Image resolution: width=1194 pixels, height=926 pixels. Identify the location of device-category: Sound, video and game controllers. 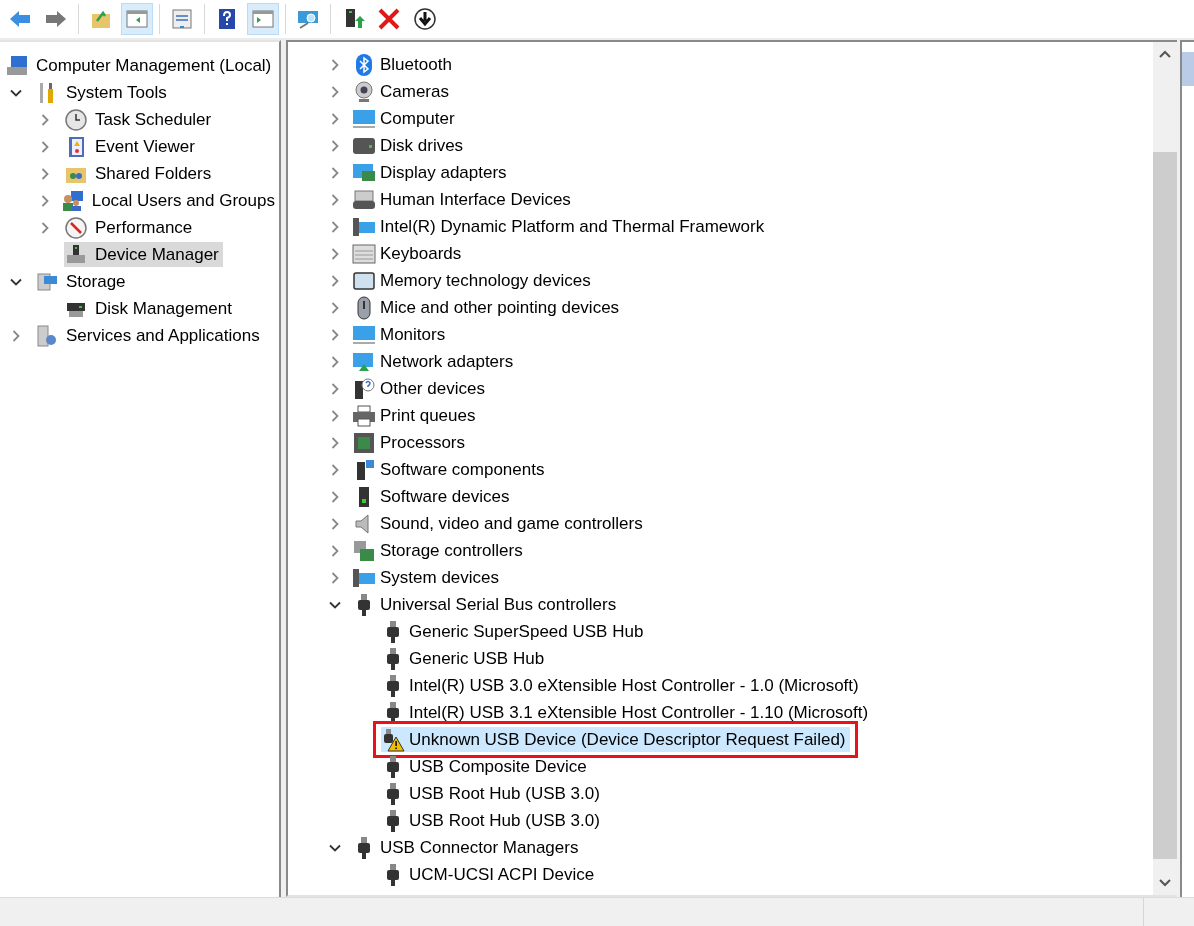
(499, 523).